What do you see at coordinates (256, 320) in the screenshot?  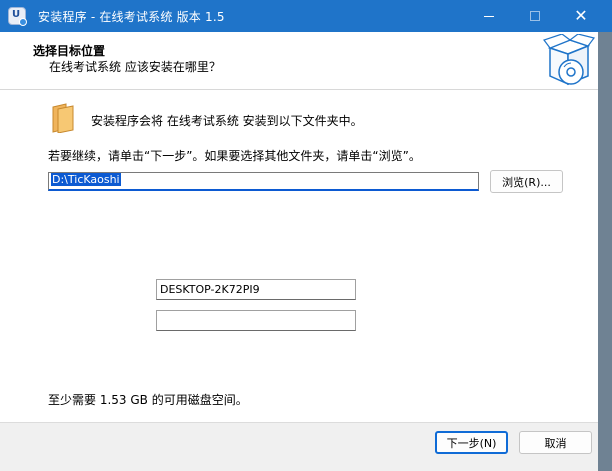 I see `secondary-field` at bounding box center [256, 320].